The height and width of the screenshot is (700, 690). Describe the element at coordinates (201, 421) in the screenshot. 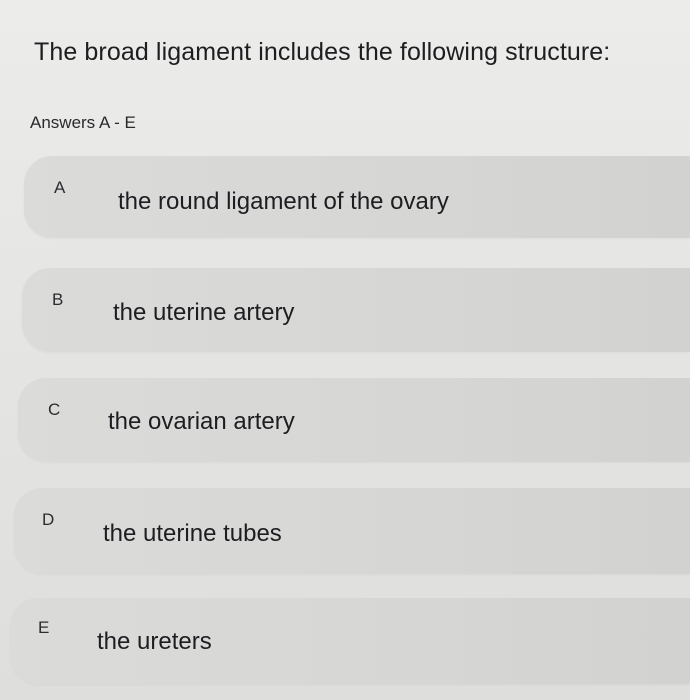

I see `option-text: the ovarian artery` at that location.